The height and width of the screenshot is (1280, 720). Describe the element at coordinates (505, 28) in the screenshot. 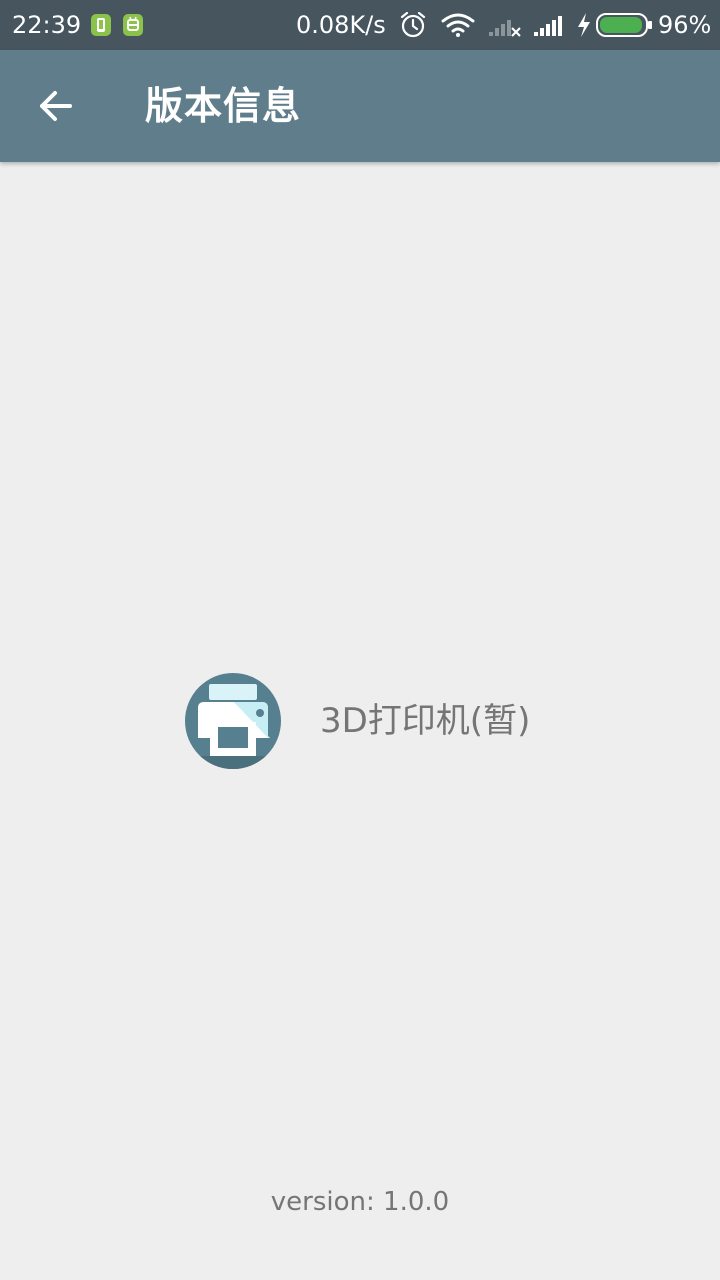

I see `no-signal-icon` at that location.